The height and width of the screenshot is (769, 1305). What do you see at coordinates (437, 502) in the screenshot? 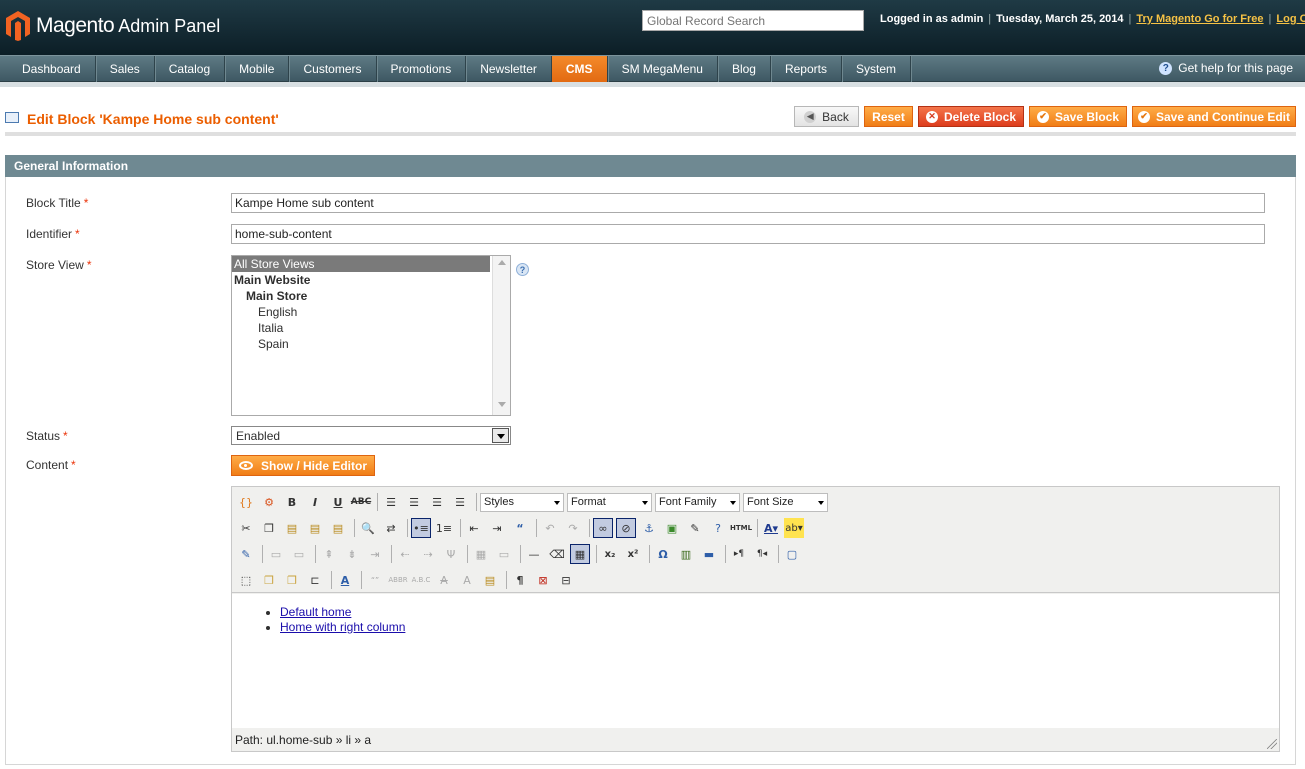
I see `align-right-icon: ☰` at bounding box center [437, 502].